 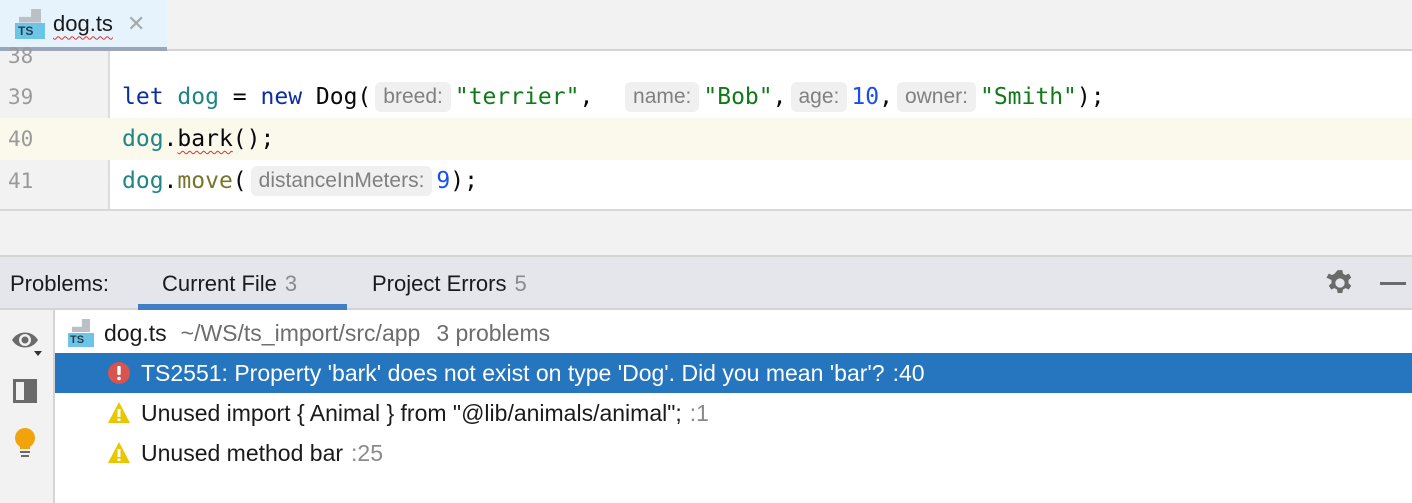 What do you see at coordinates (865, 97) in the screenshot?
I see `number-literal: 10` at bounding box center [865, 97].